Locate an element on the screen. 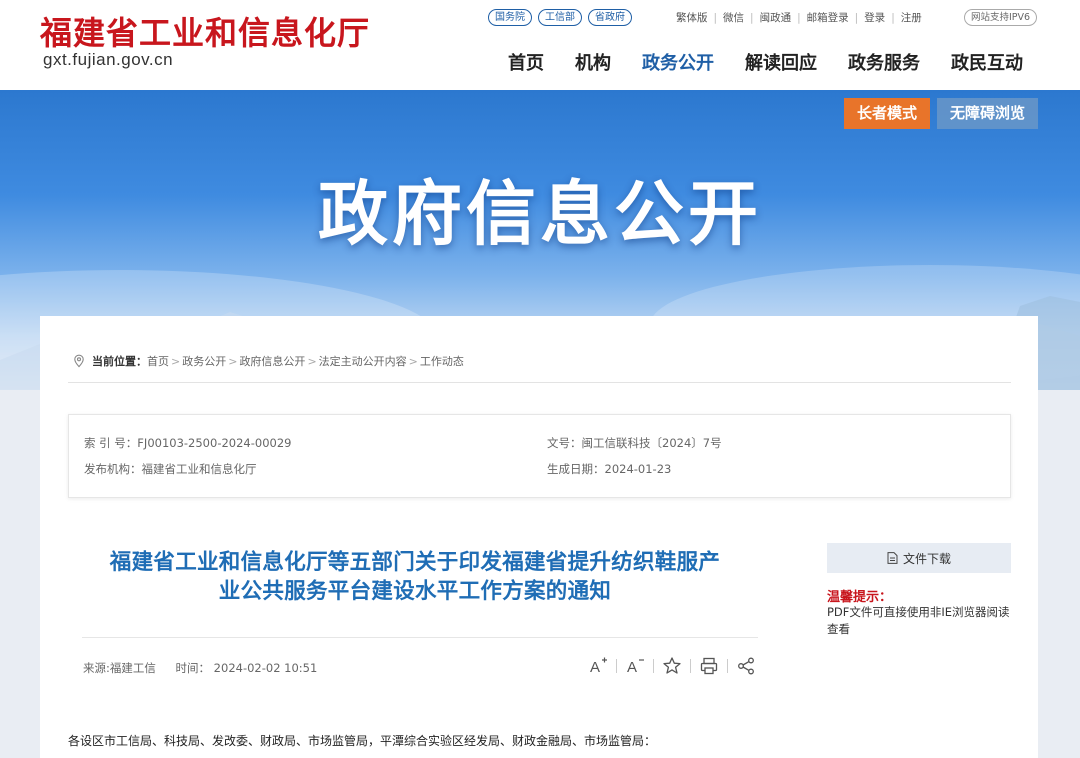 Image resolution: width=1080 pixels, height=758 pixels. font-increase-icon: A is located at coordinates (598, 666).